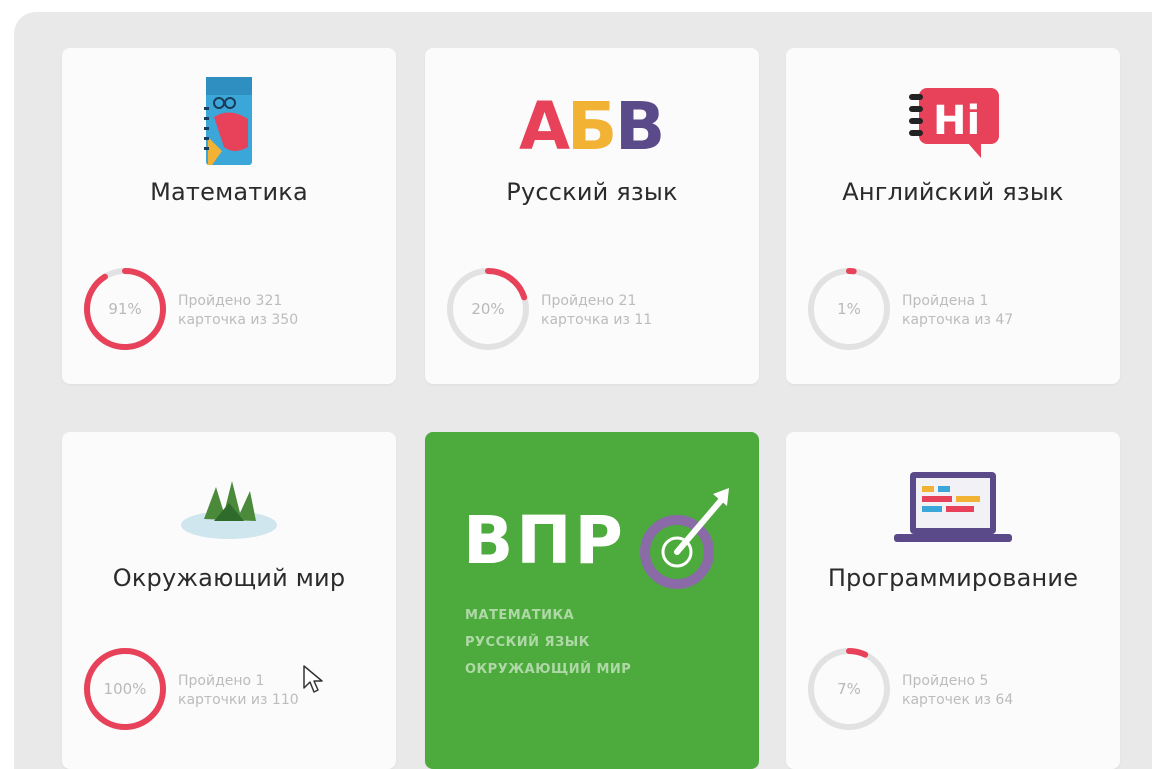 The width and height of the screenshot is (1152, 769). I want to click on target-arrow-icon, so click(687, 541).